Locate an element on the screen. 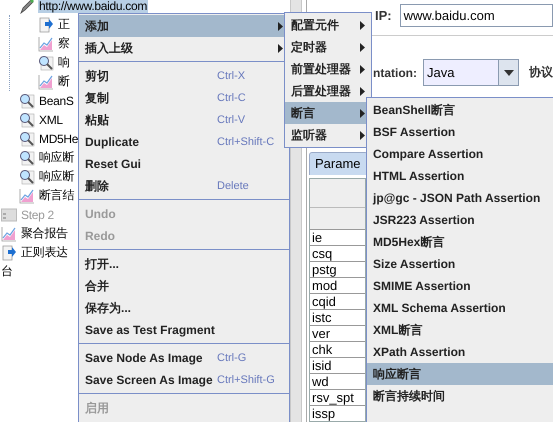 Image resolution: width=553 pixels, height=422 pixels. tree-item: XML is located at coordinates (51, 119).